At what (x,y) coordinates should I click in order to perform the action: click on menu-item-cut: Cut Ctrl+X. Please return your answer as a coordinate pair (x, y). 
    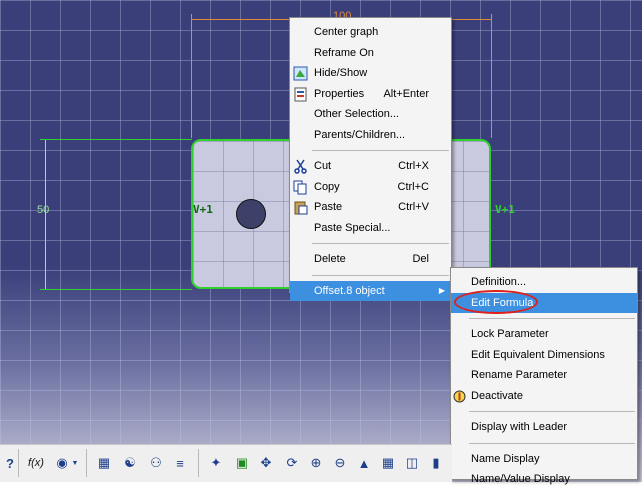
    Looking at the image, I should click on (370, 166).